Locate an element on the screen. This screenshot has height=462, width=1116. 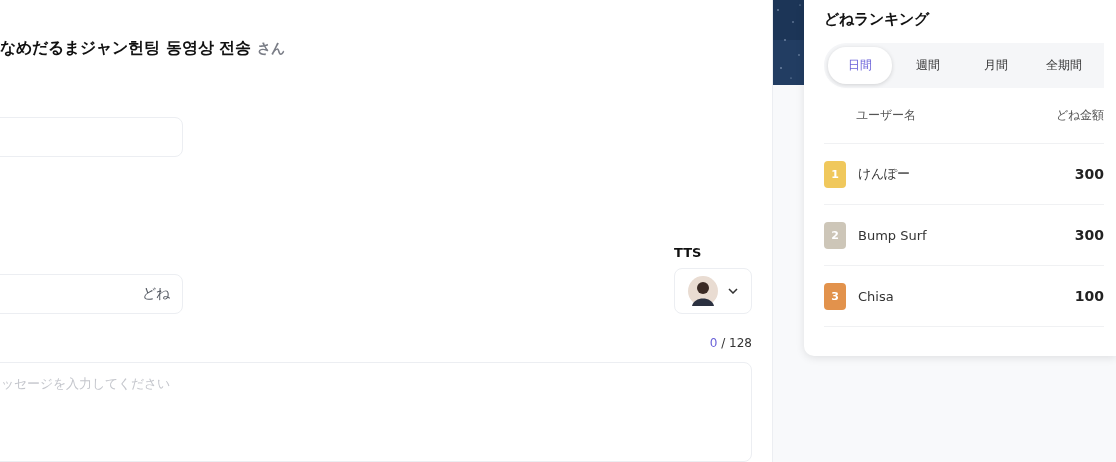
tts-label: TTS is located at coordinates (688, 252).